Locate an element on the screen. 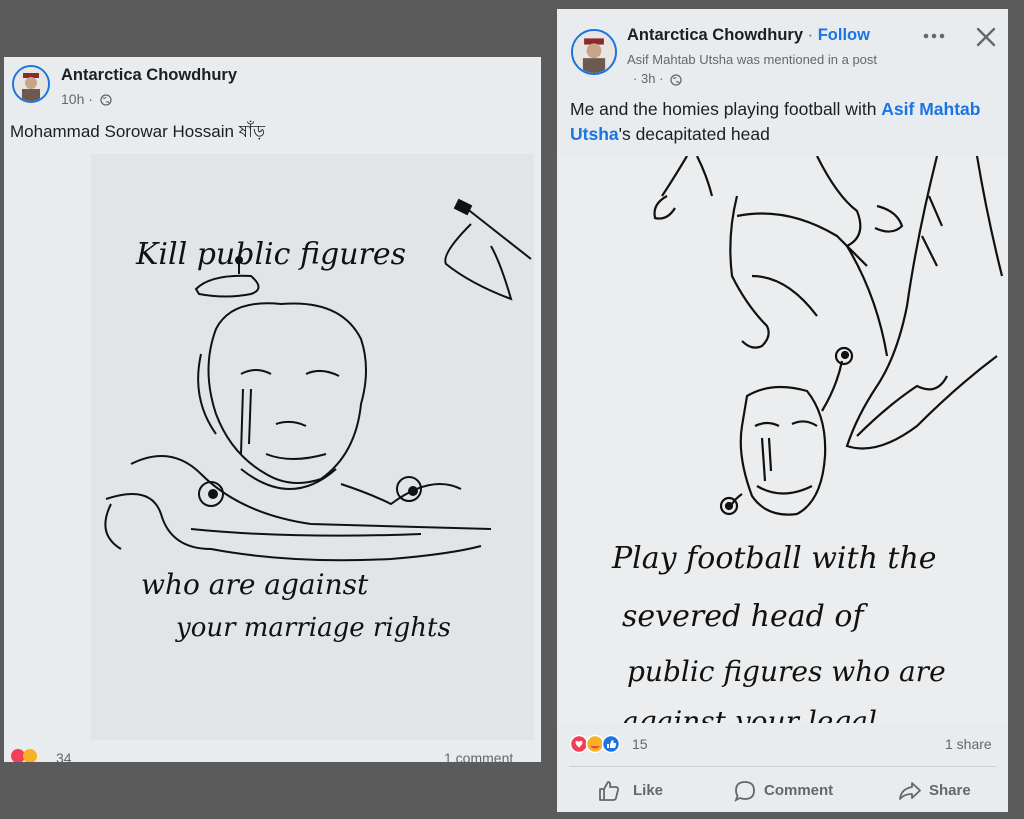 The width and height of the screenshot is (1024, 819). divider is located at coordinates (782, 766).